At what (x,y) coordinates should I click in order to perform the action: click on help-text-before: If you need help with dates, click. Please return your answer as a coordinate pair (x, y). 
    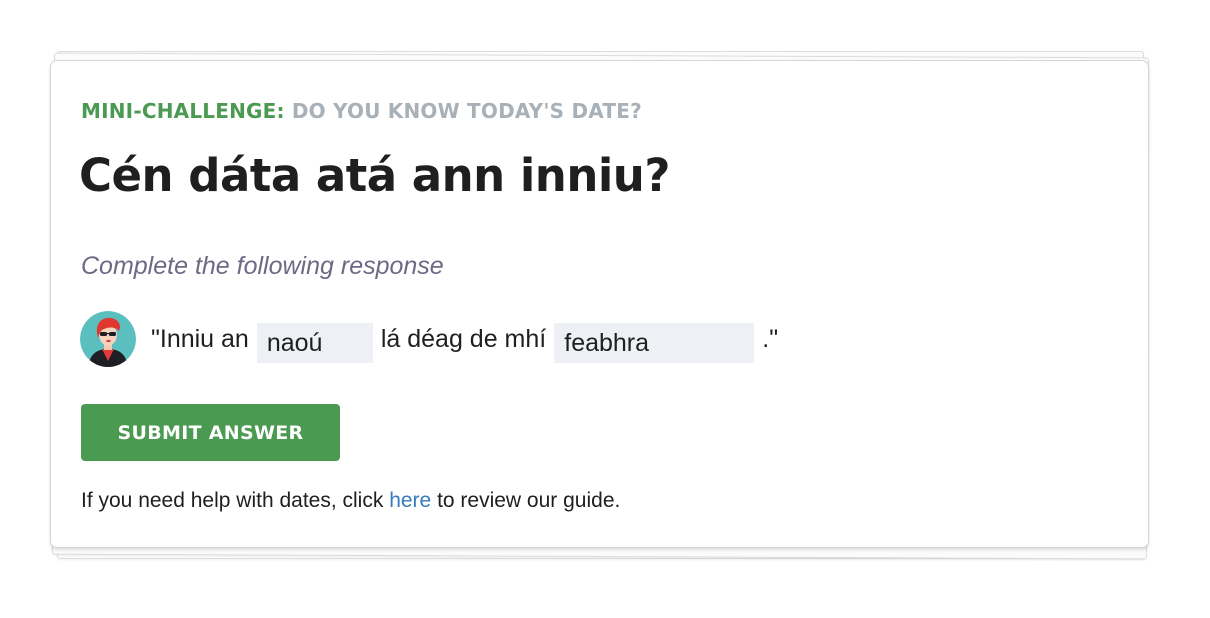
    Looking at the image, I should click on (232, 500).